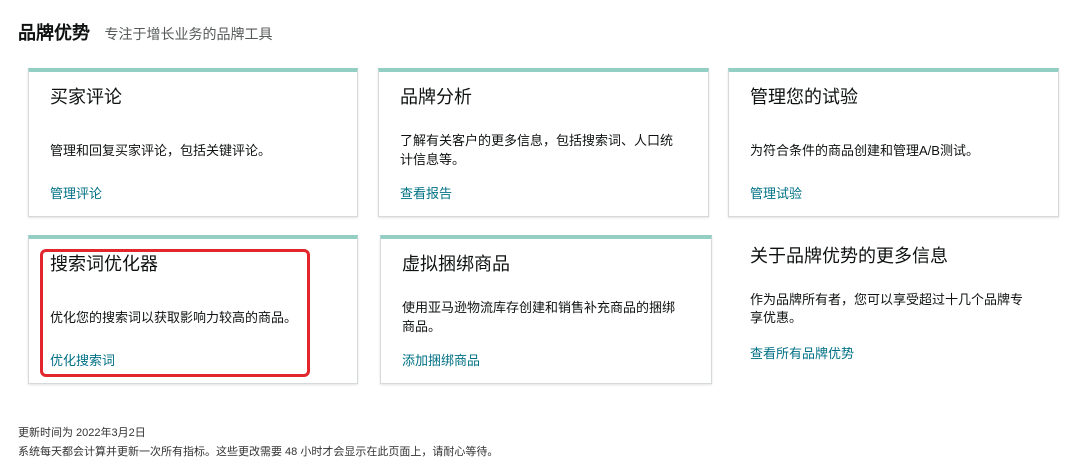 Image resolution: width=1080 pixels, height=467 pixels. I want to click on card-search-term-optimizer: 搜索词优化器 优化您的搜索词以获取影响力较高的商品。 优化搜索词, so click(193, 309).